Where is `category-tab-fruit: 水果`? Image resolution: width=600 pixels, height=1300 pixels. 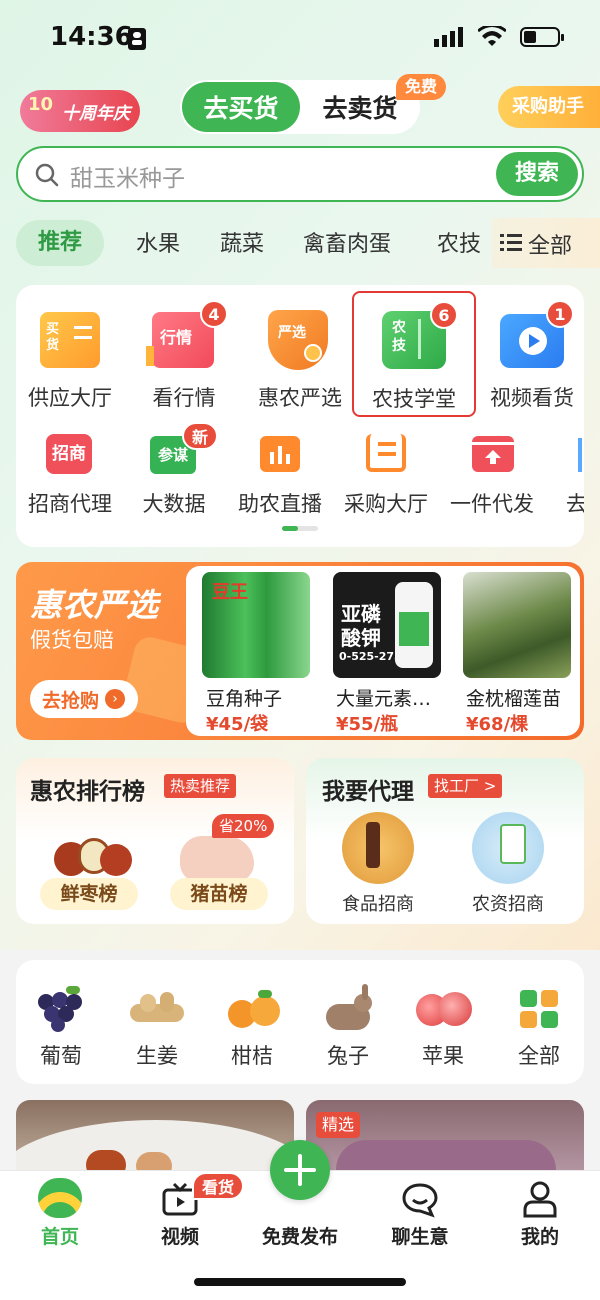 category-tab-fruit: 水果 is located at coordinates (158, 242).